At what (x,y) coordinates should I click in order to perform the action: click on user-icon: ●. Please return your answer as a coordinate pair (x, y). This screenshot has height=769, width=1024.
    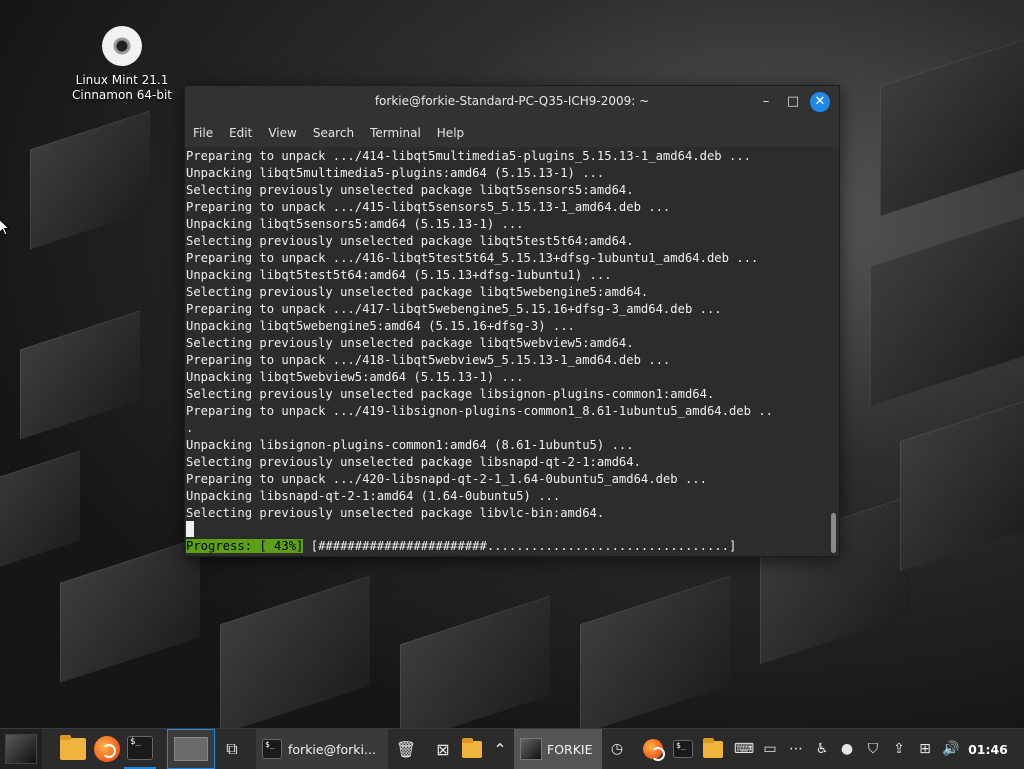
    Looking at the image, I should click on (847, 749).